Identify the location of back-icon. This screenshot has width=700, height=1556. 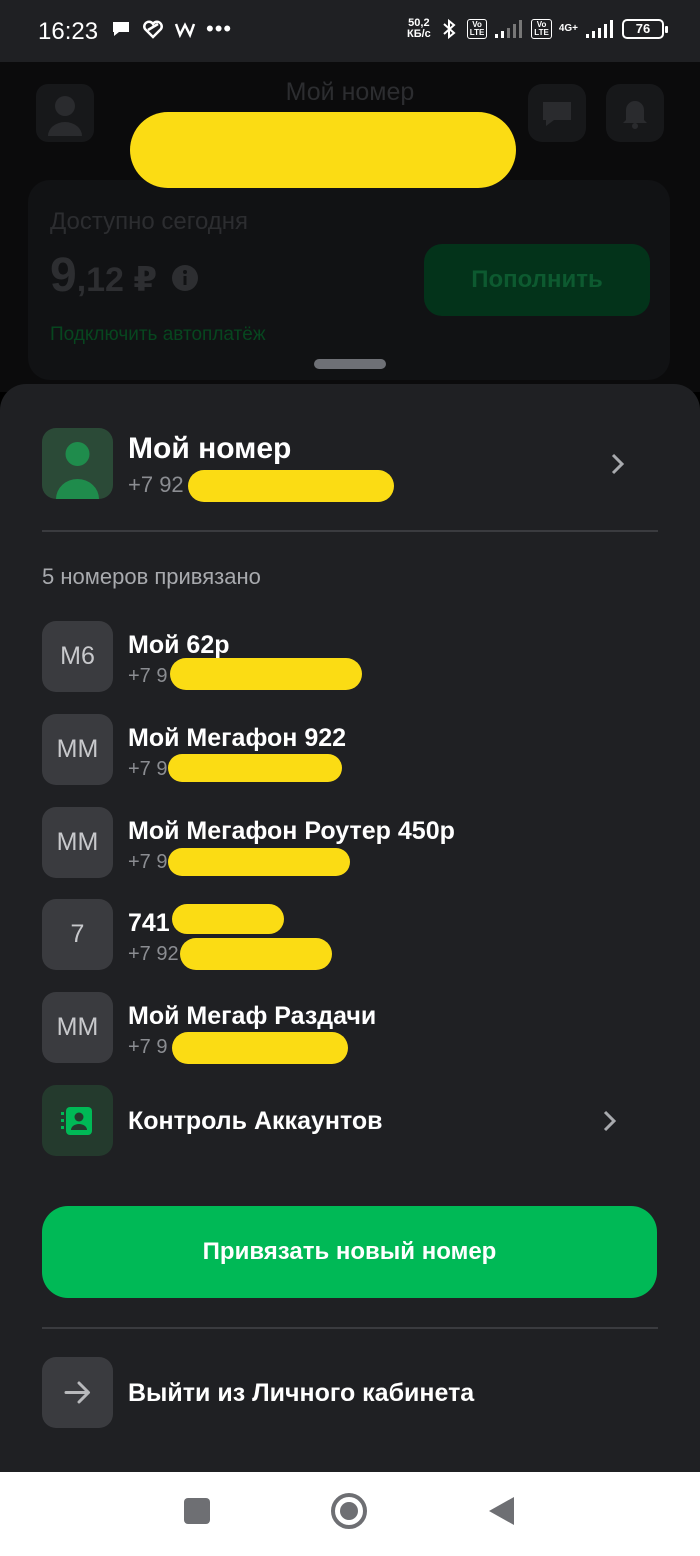
(501, 1511).